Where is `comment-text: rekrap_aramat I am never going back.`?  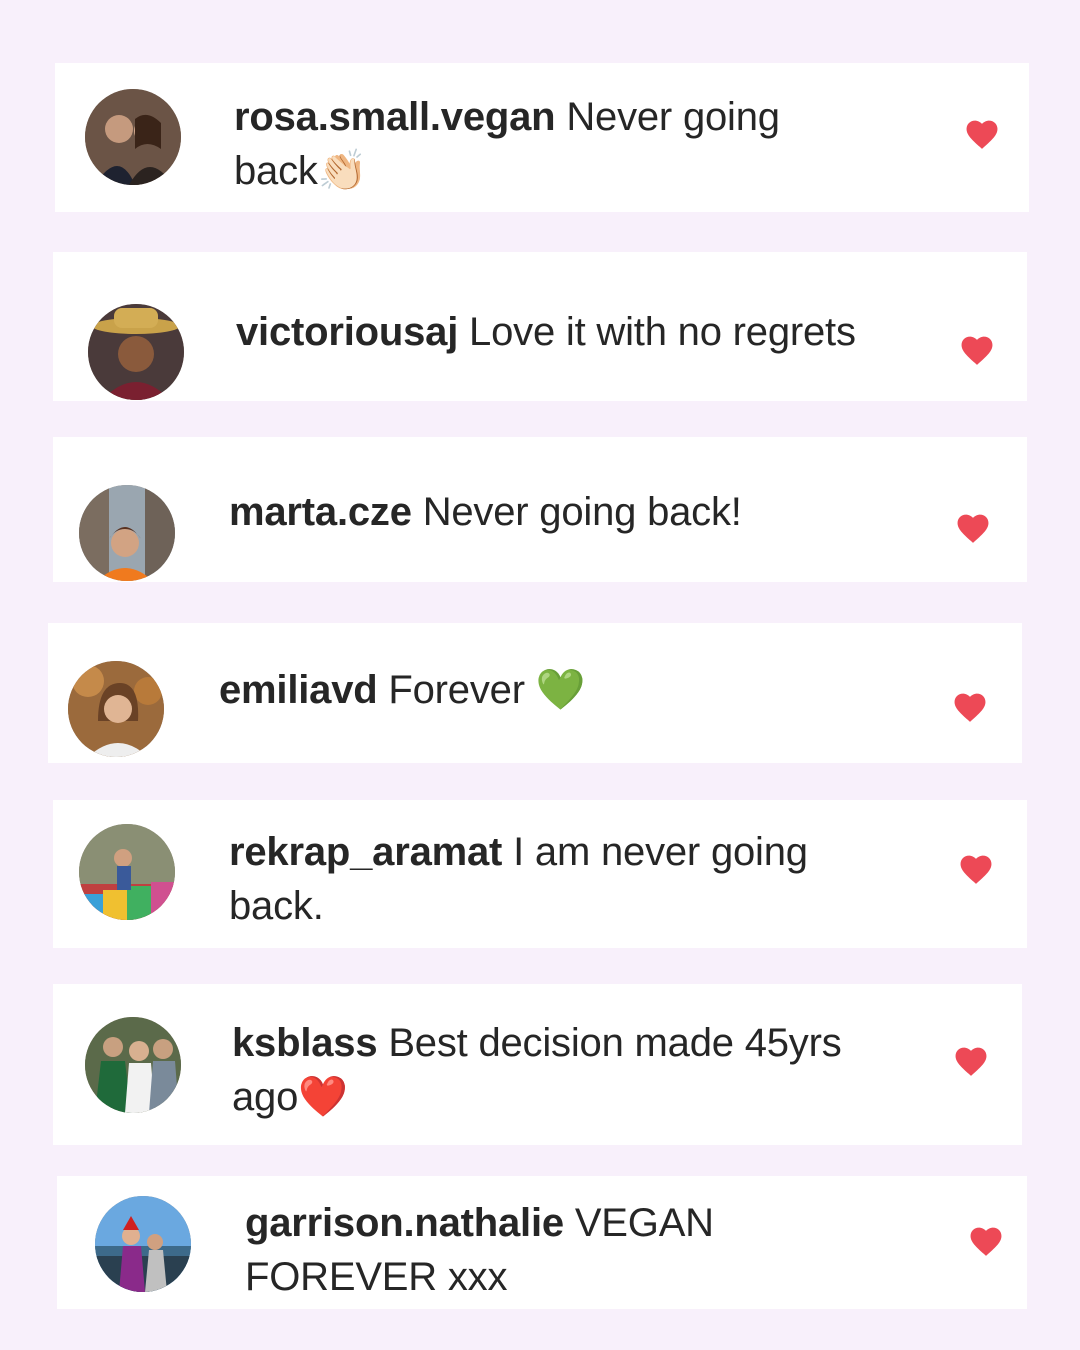
comment-text: rekrap_aramat I am never going back. is located at coordinates (559, 879).